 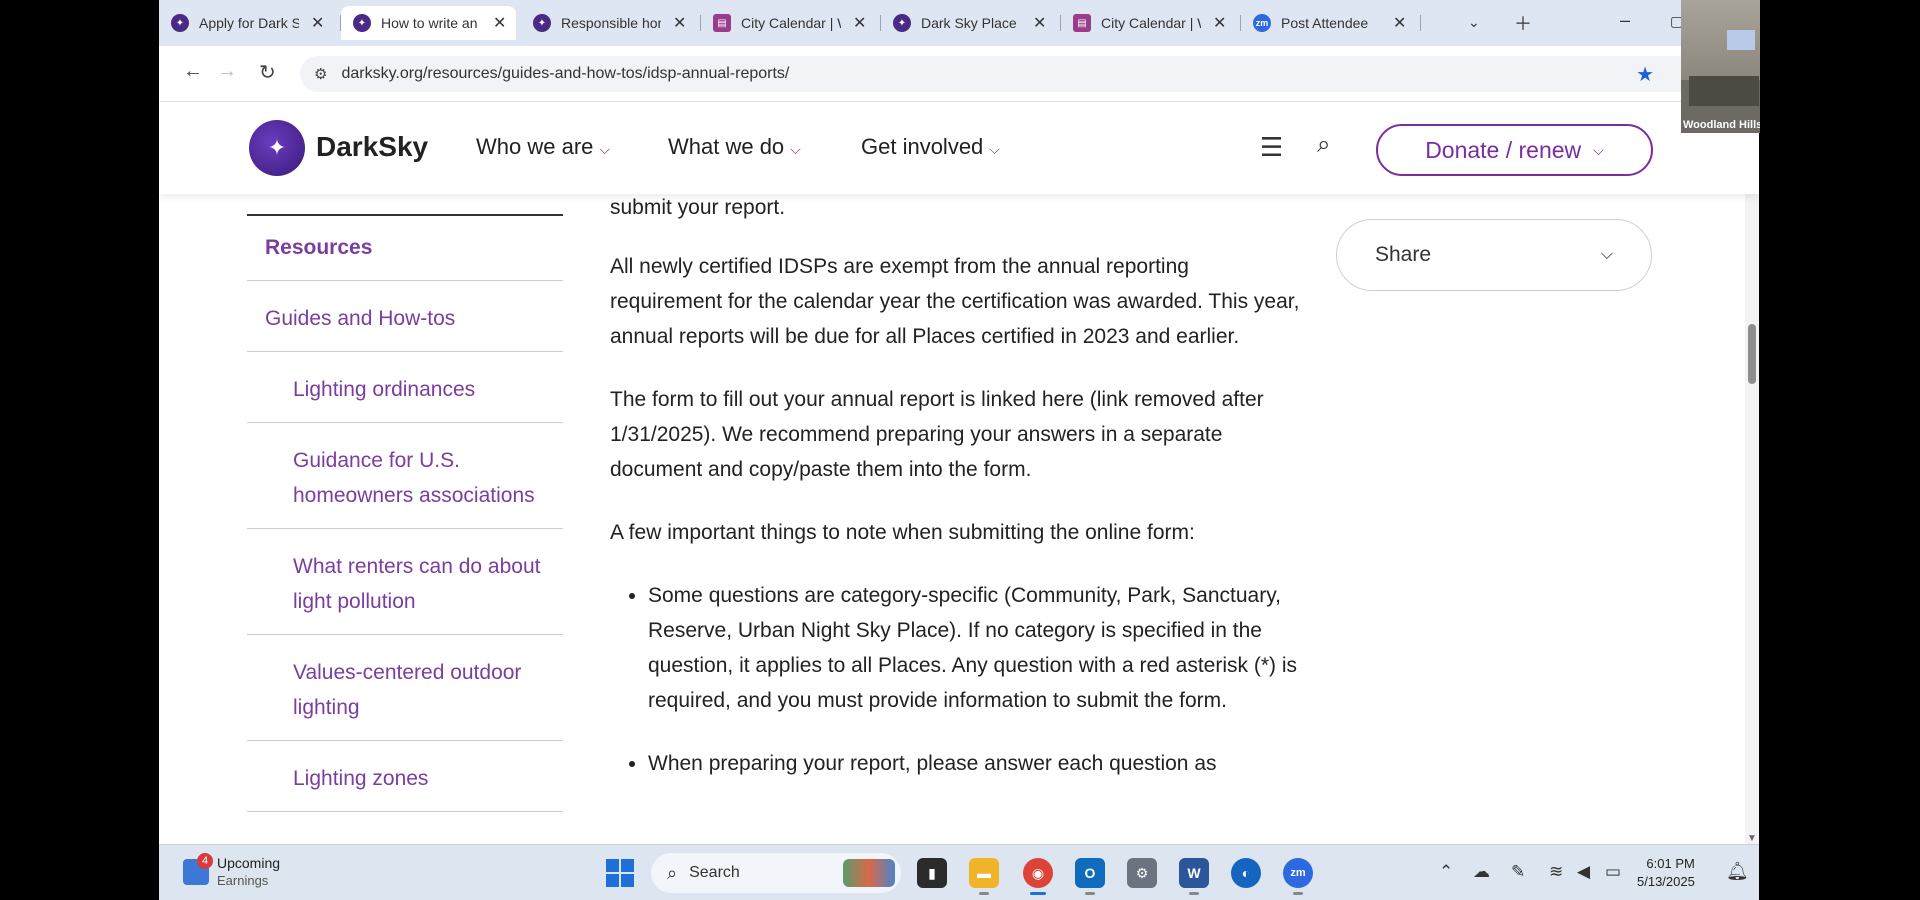 What do you see at coordinates (1090, 876) in the screenshot?
I see `outlook-icon: O` at bounding box center [1090, 876].